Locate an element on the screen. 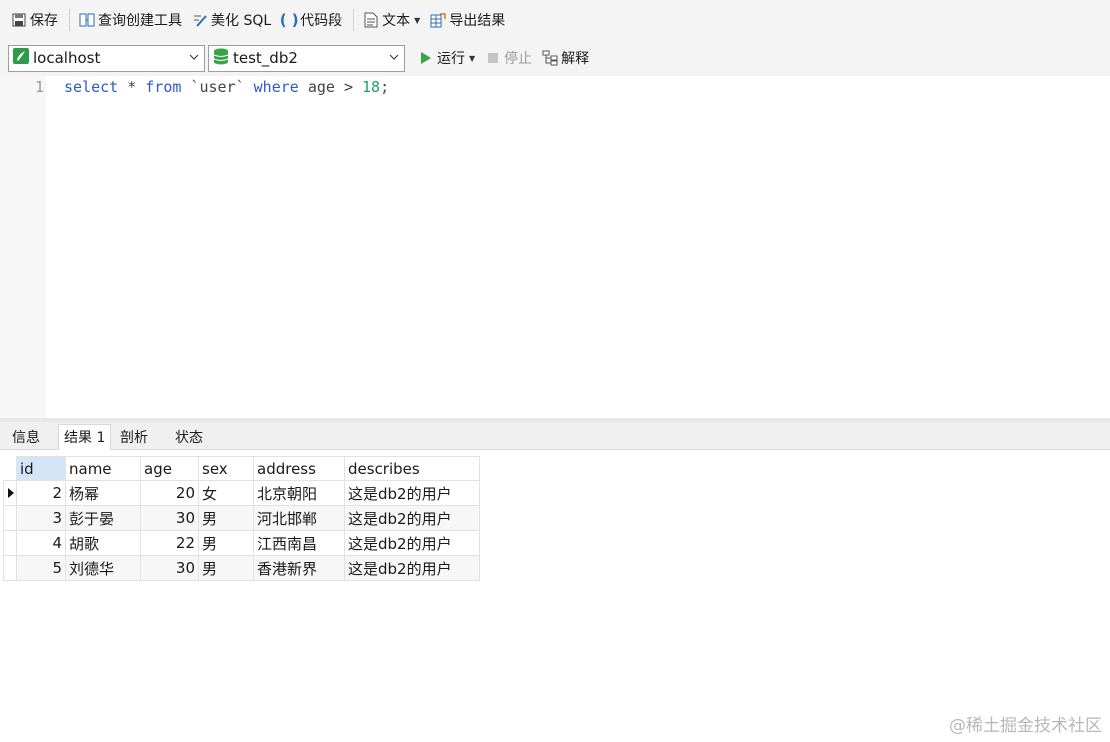 This screenshot has width=1110, height=742. cell-address: 江西南昌 is located at coordinates (299, 543).